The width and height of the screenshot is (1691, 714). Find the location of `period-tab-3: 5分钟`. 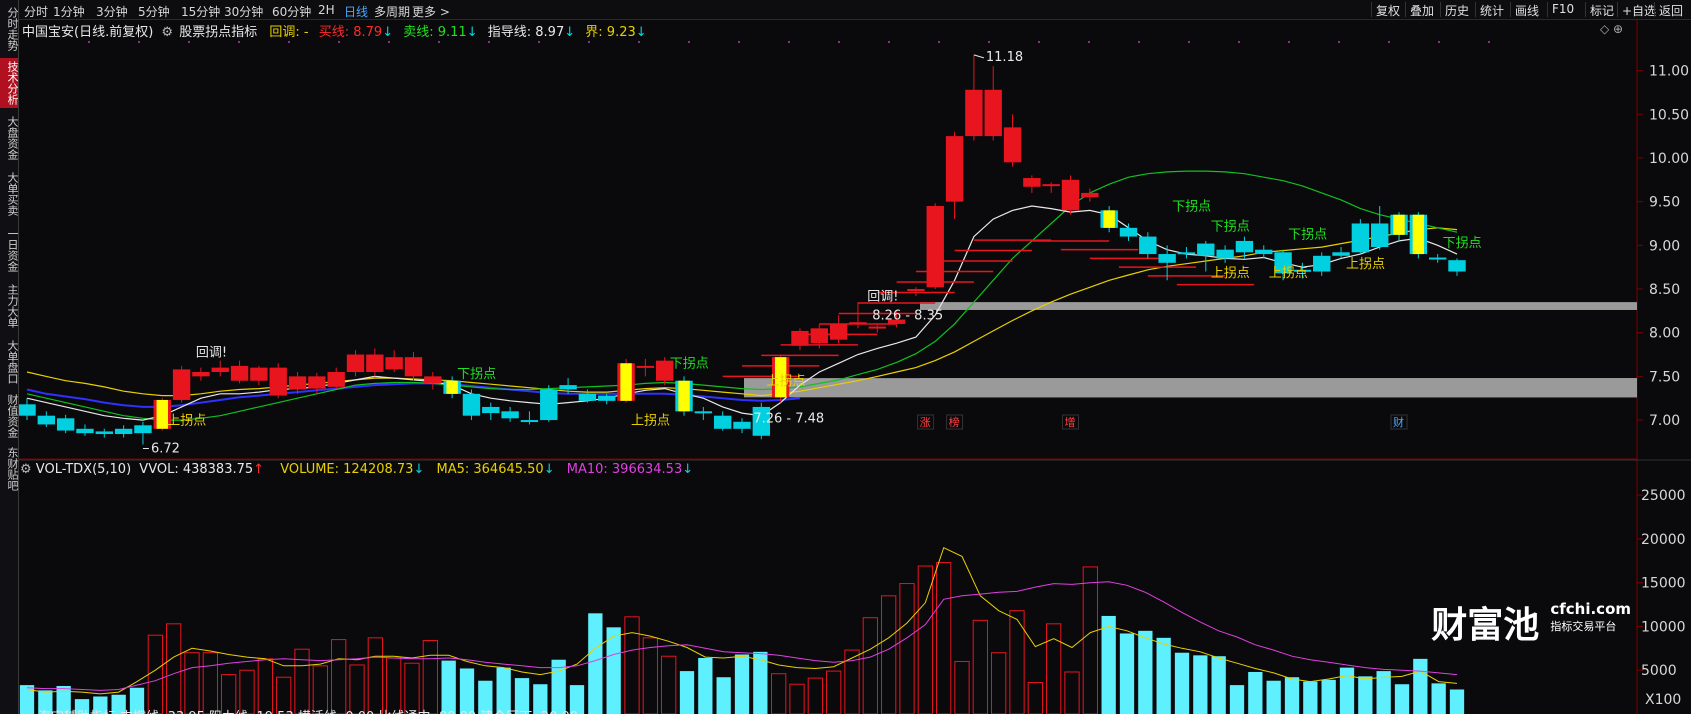

period-tab-3: 5分钟 is located at coordinates (154, 11).